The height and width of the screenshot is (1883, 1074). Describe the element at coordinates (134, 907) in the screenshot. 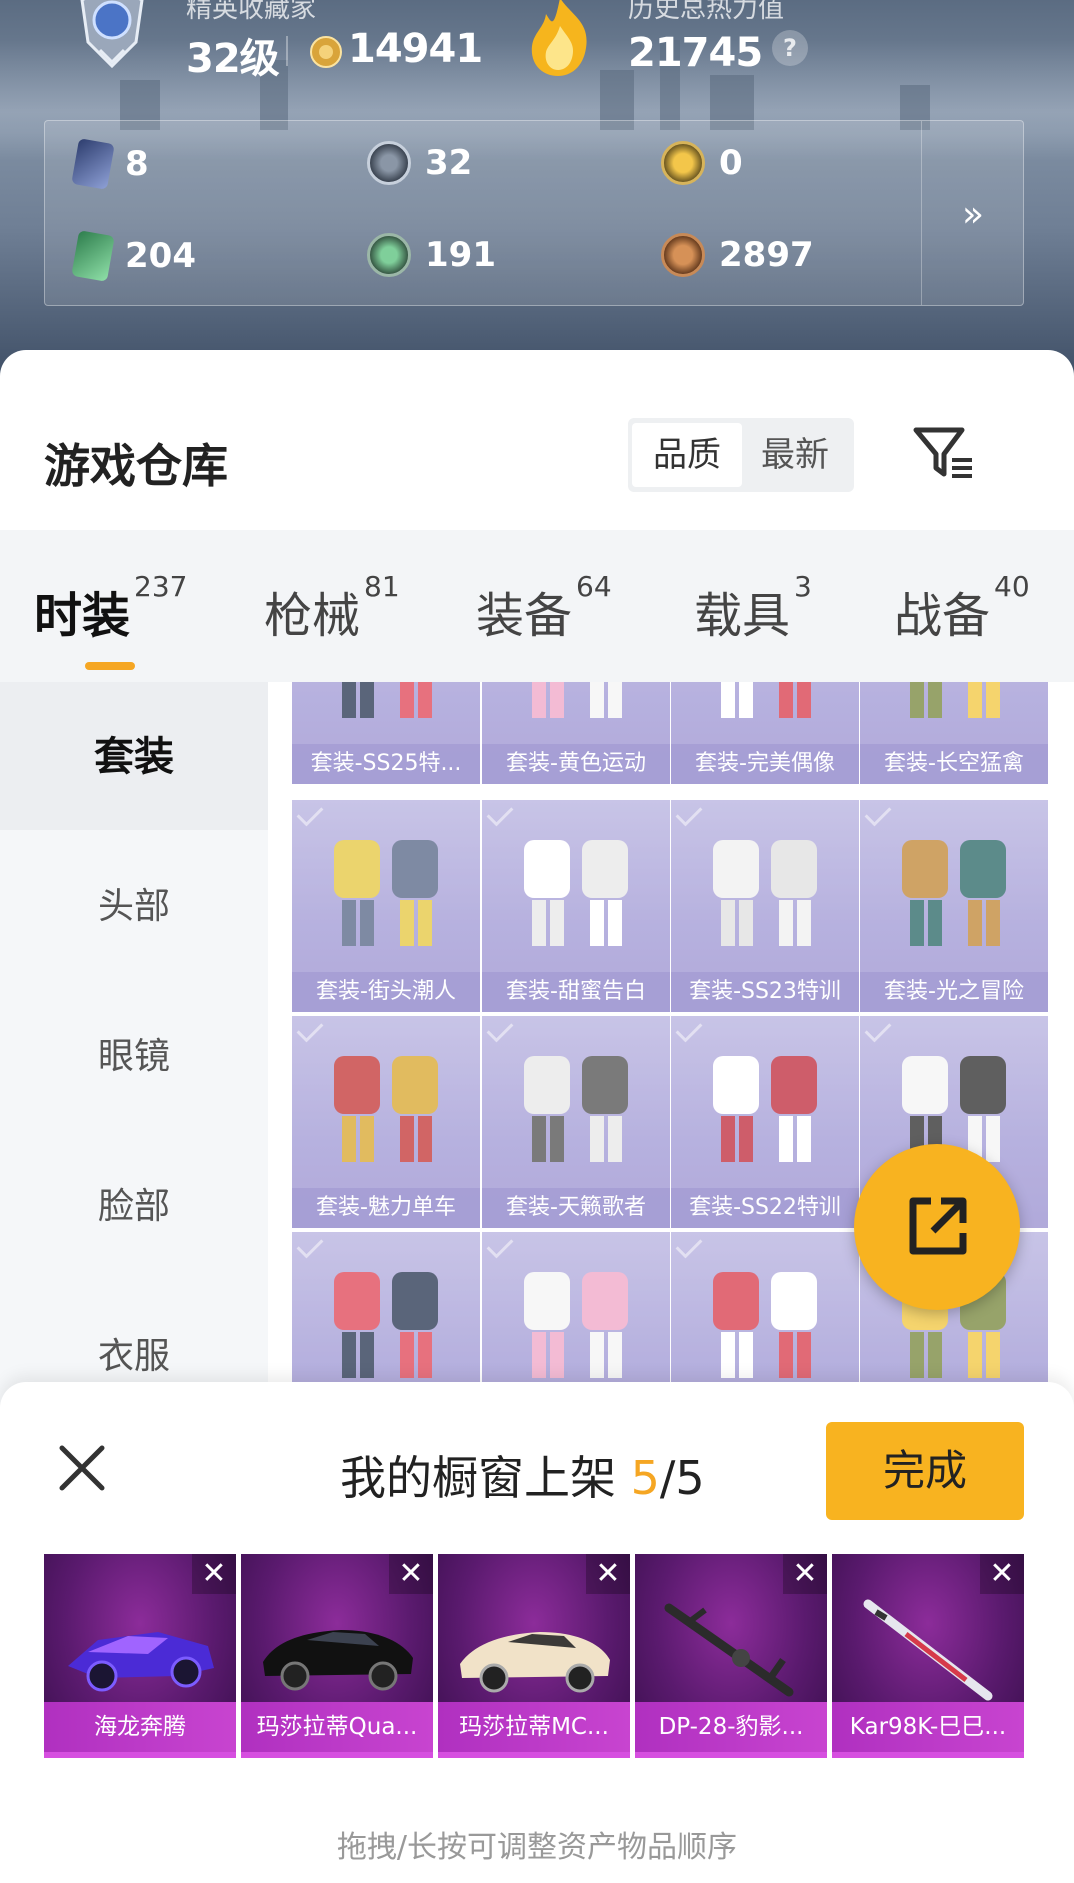

I see `sidebar-item-head: 头部` at that location.